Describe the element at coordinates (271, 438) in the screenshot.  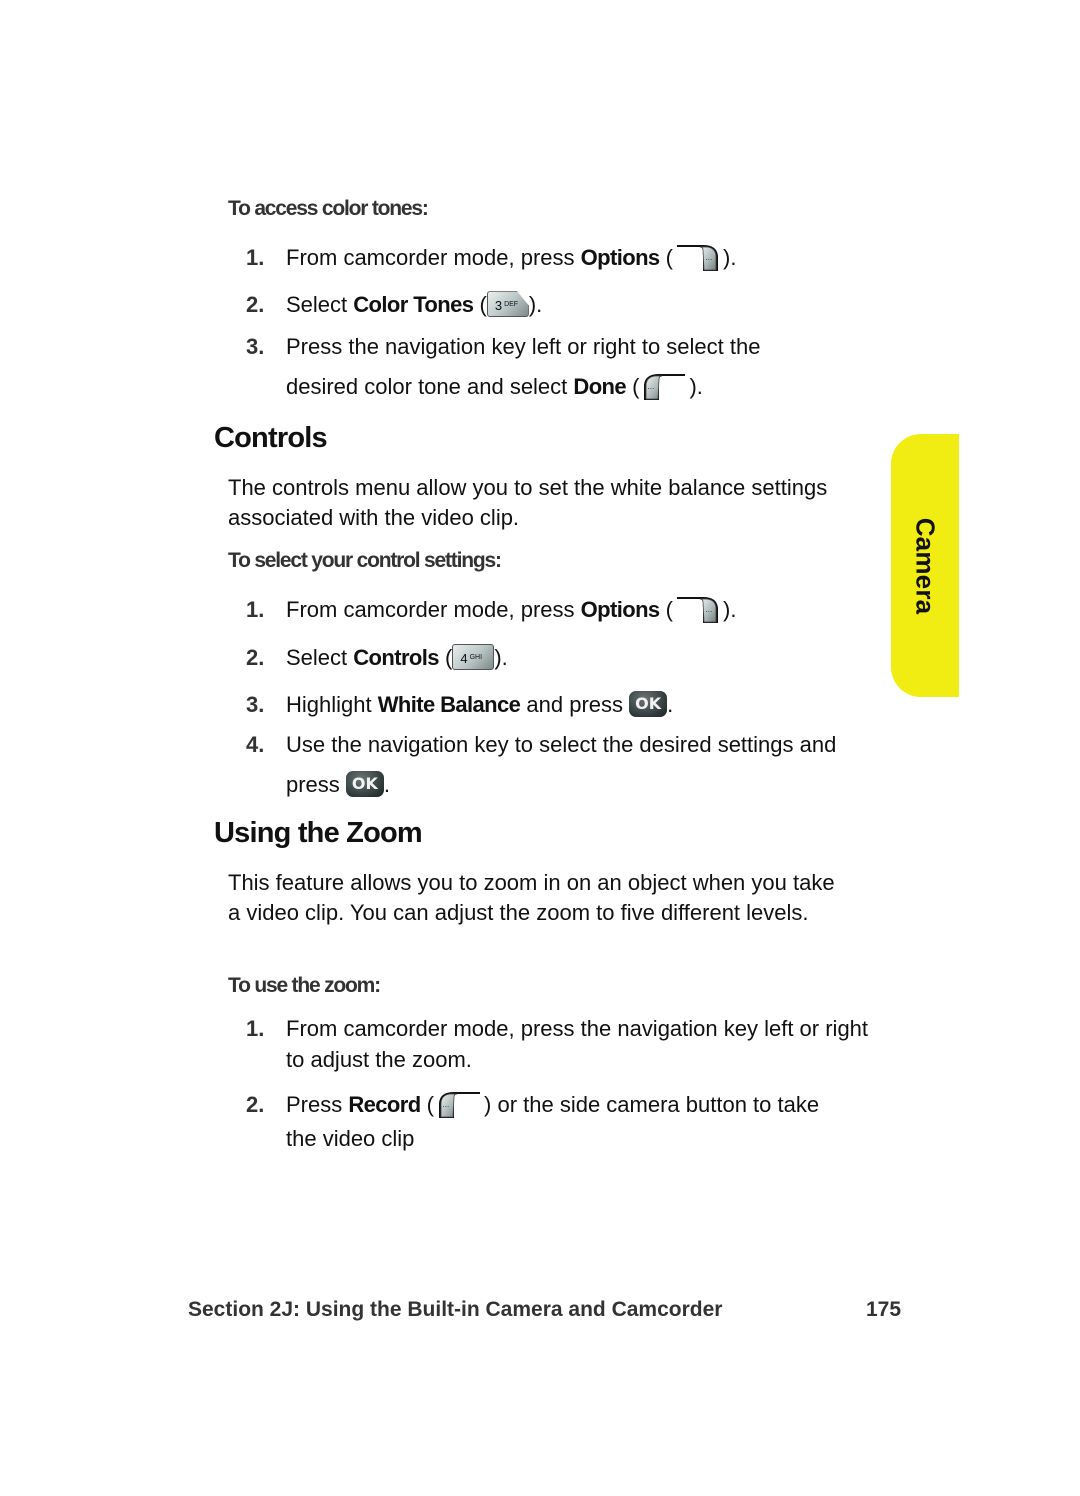
I see `section-heading-controls: Controls` at that location.